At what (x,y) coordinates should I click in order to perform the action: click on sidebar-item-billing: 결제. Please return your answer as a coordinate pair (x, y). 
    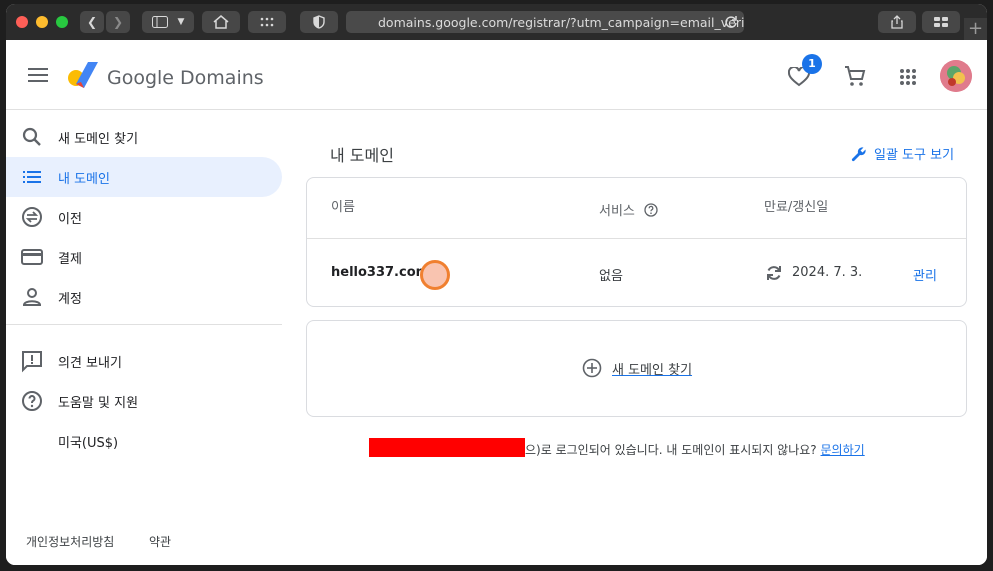
    Looking at the image, I should click on (144, 257).